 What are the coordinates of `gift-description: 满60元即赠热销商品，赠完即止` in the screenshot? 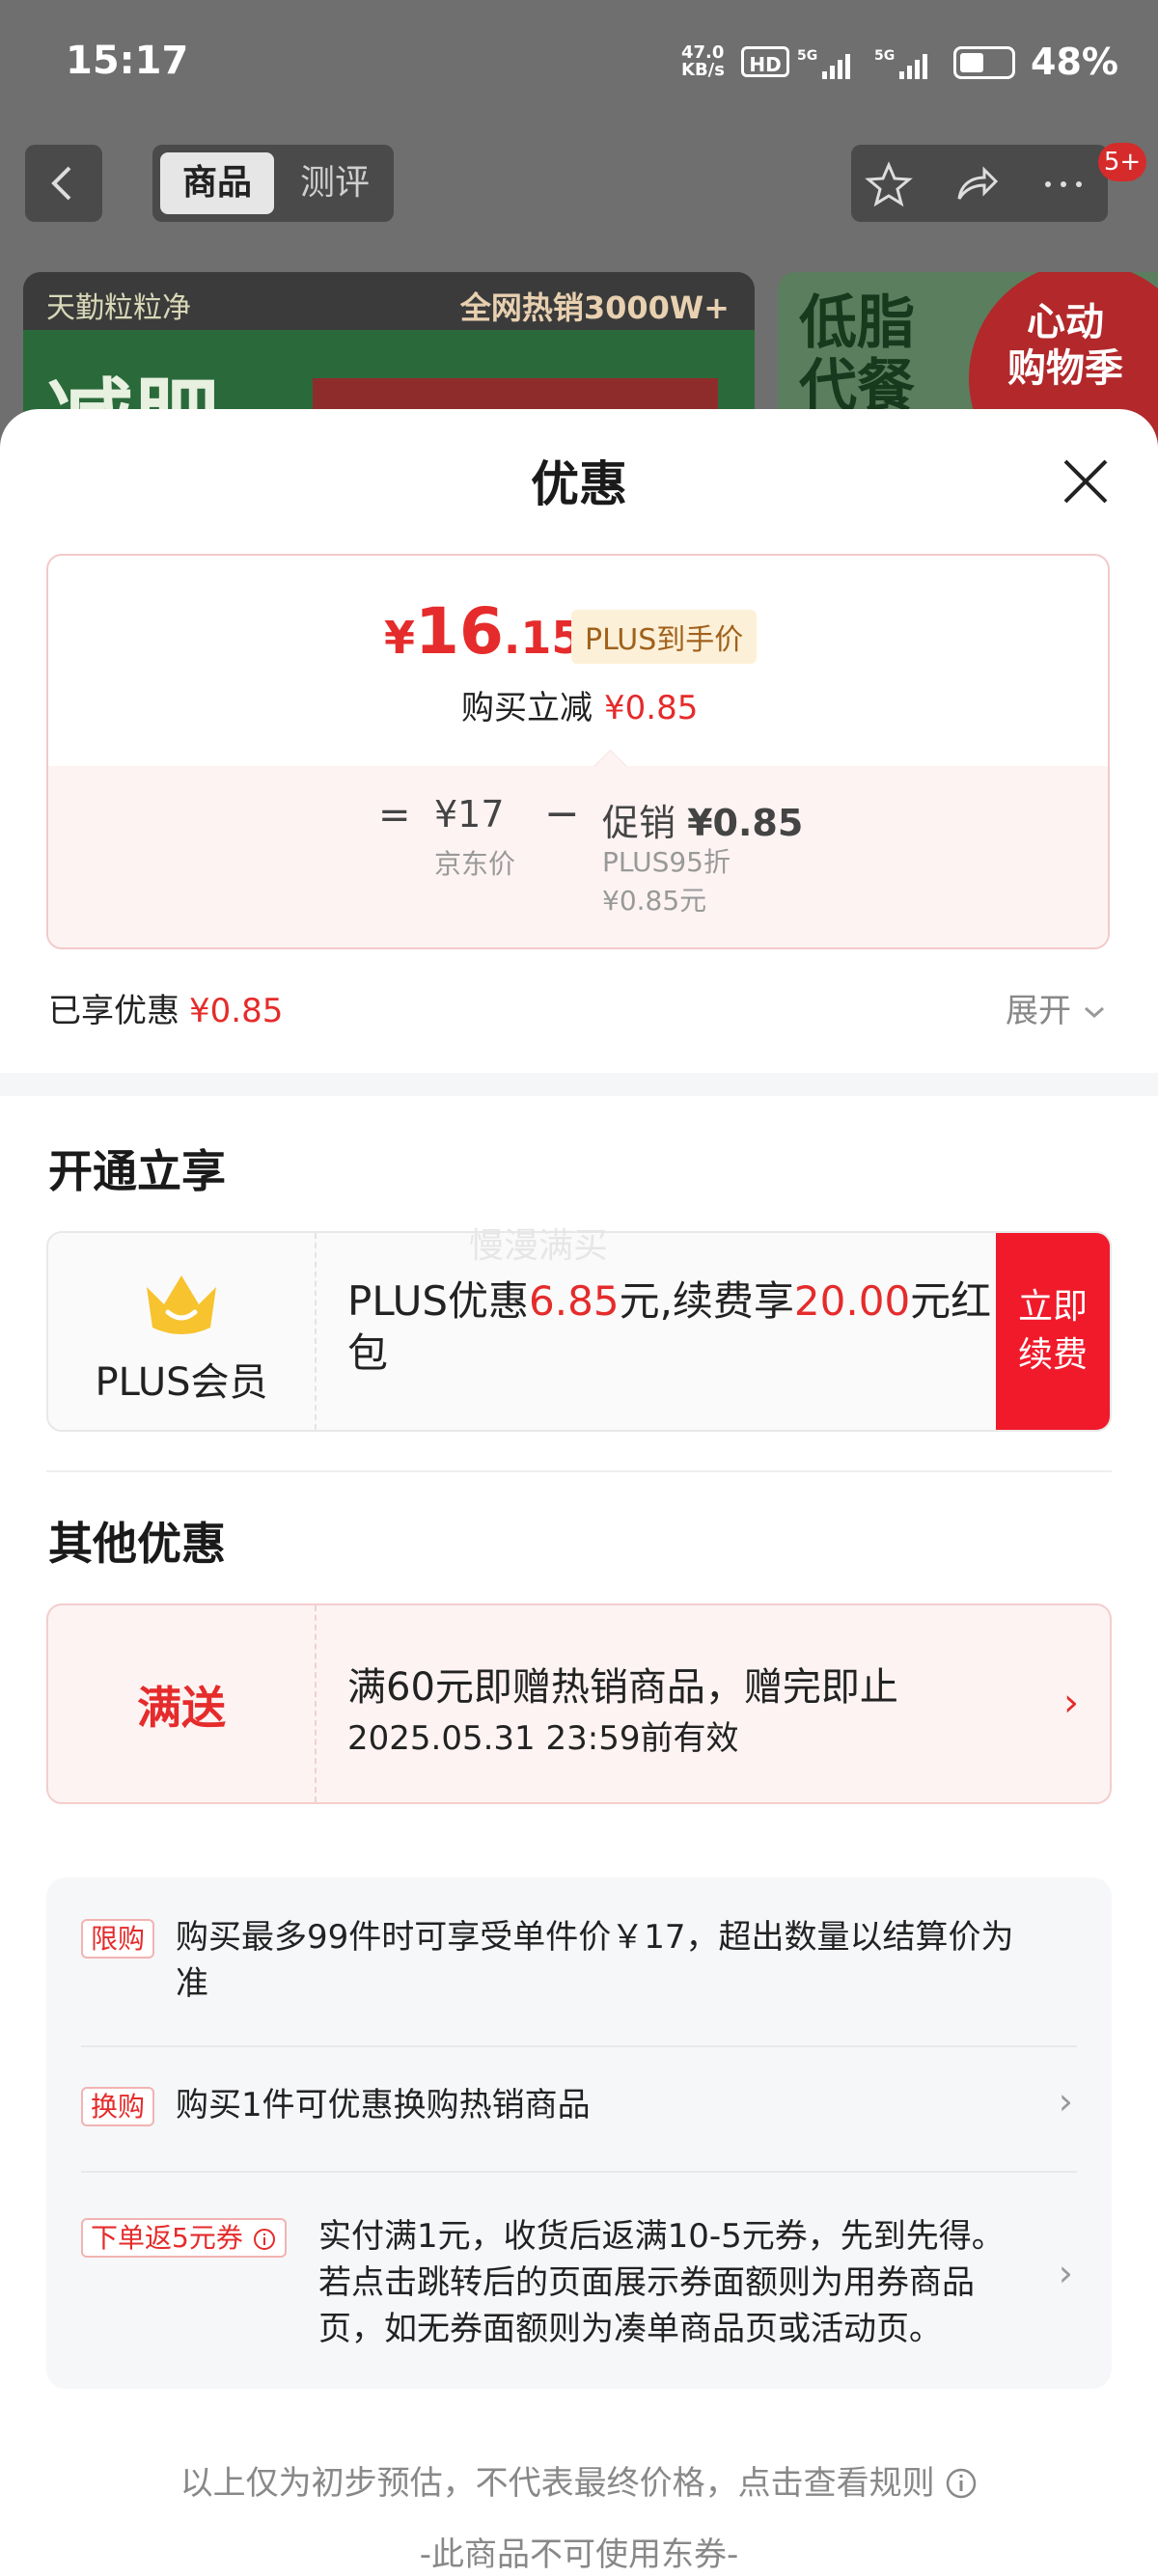 It's located at (622, 1688).